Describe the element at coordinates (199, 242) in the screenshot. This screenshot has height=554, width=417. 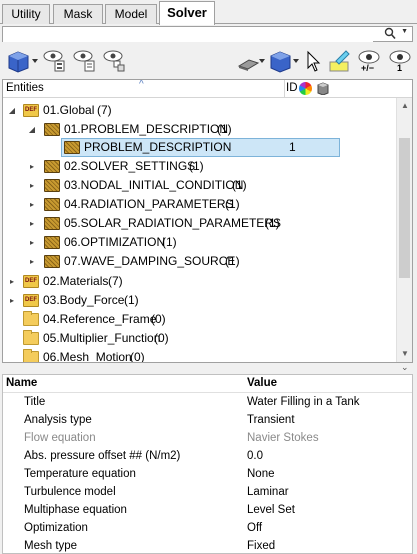
I see `tree-row-optimization: ▸ 06.OPTIMIZATION (1)` at that location.